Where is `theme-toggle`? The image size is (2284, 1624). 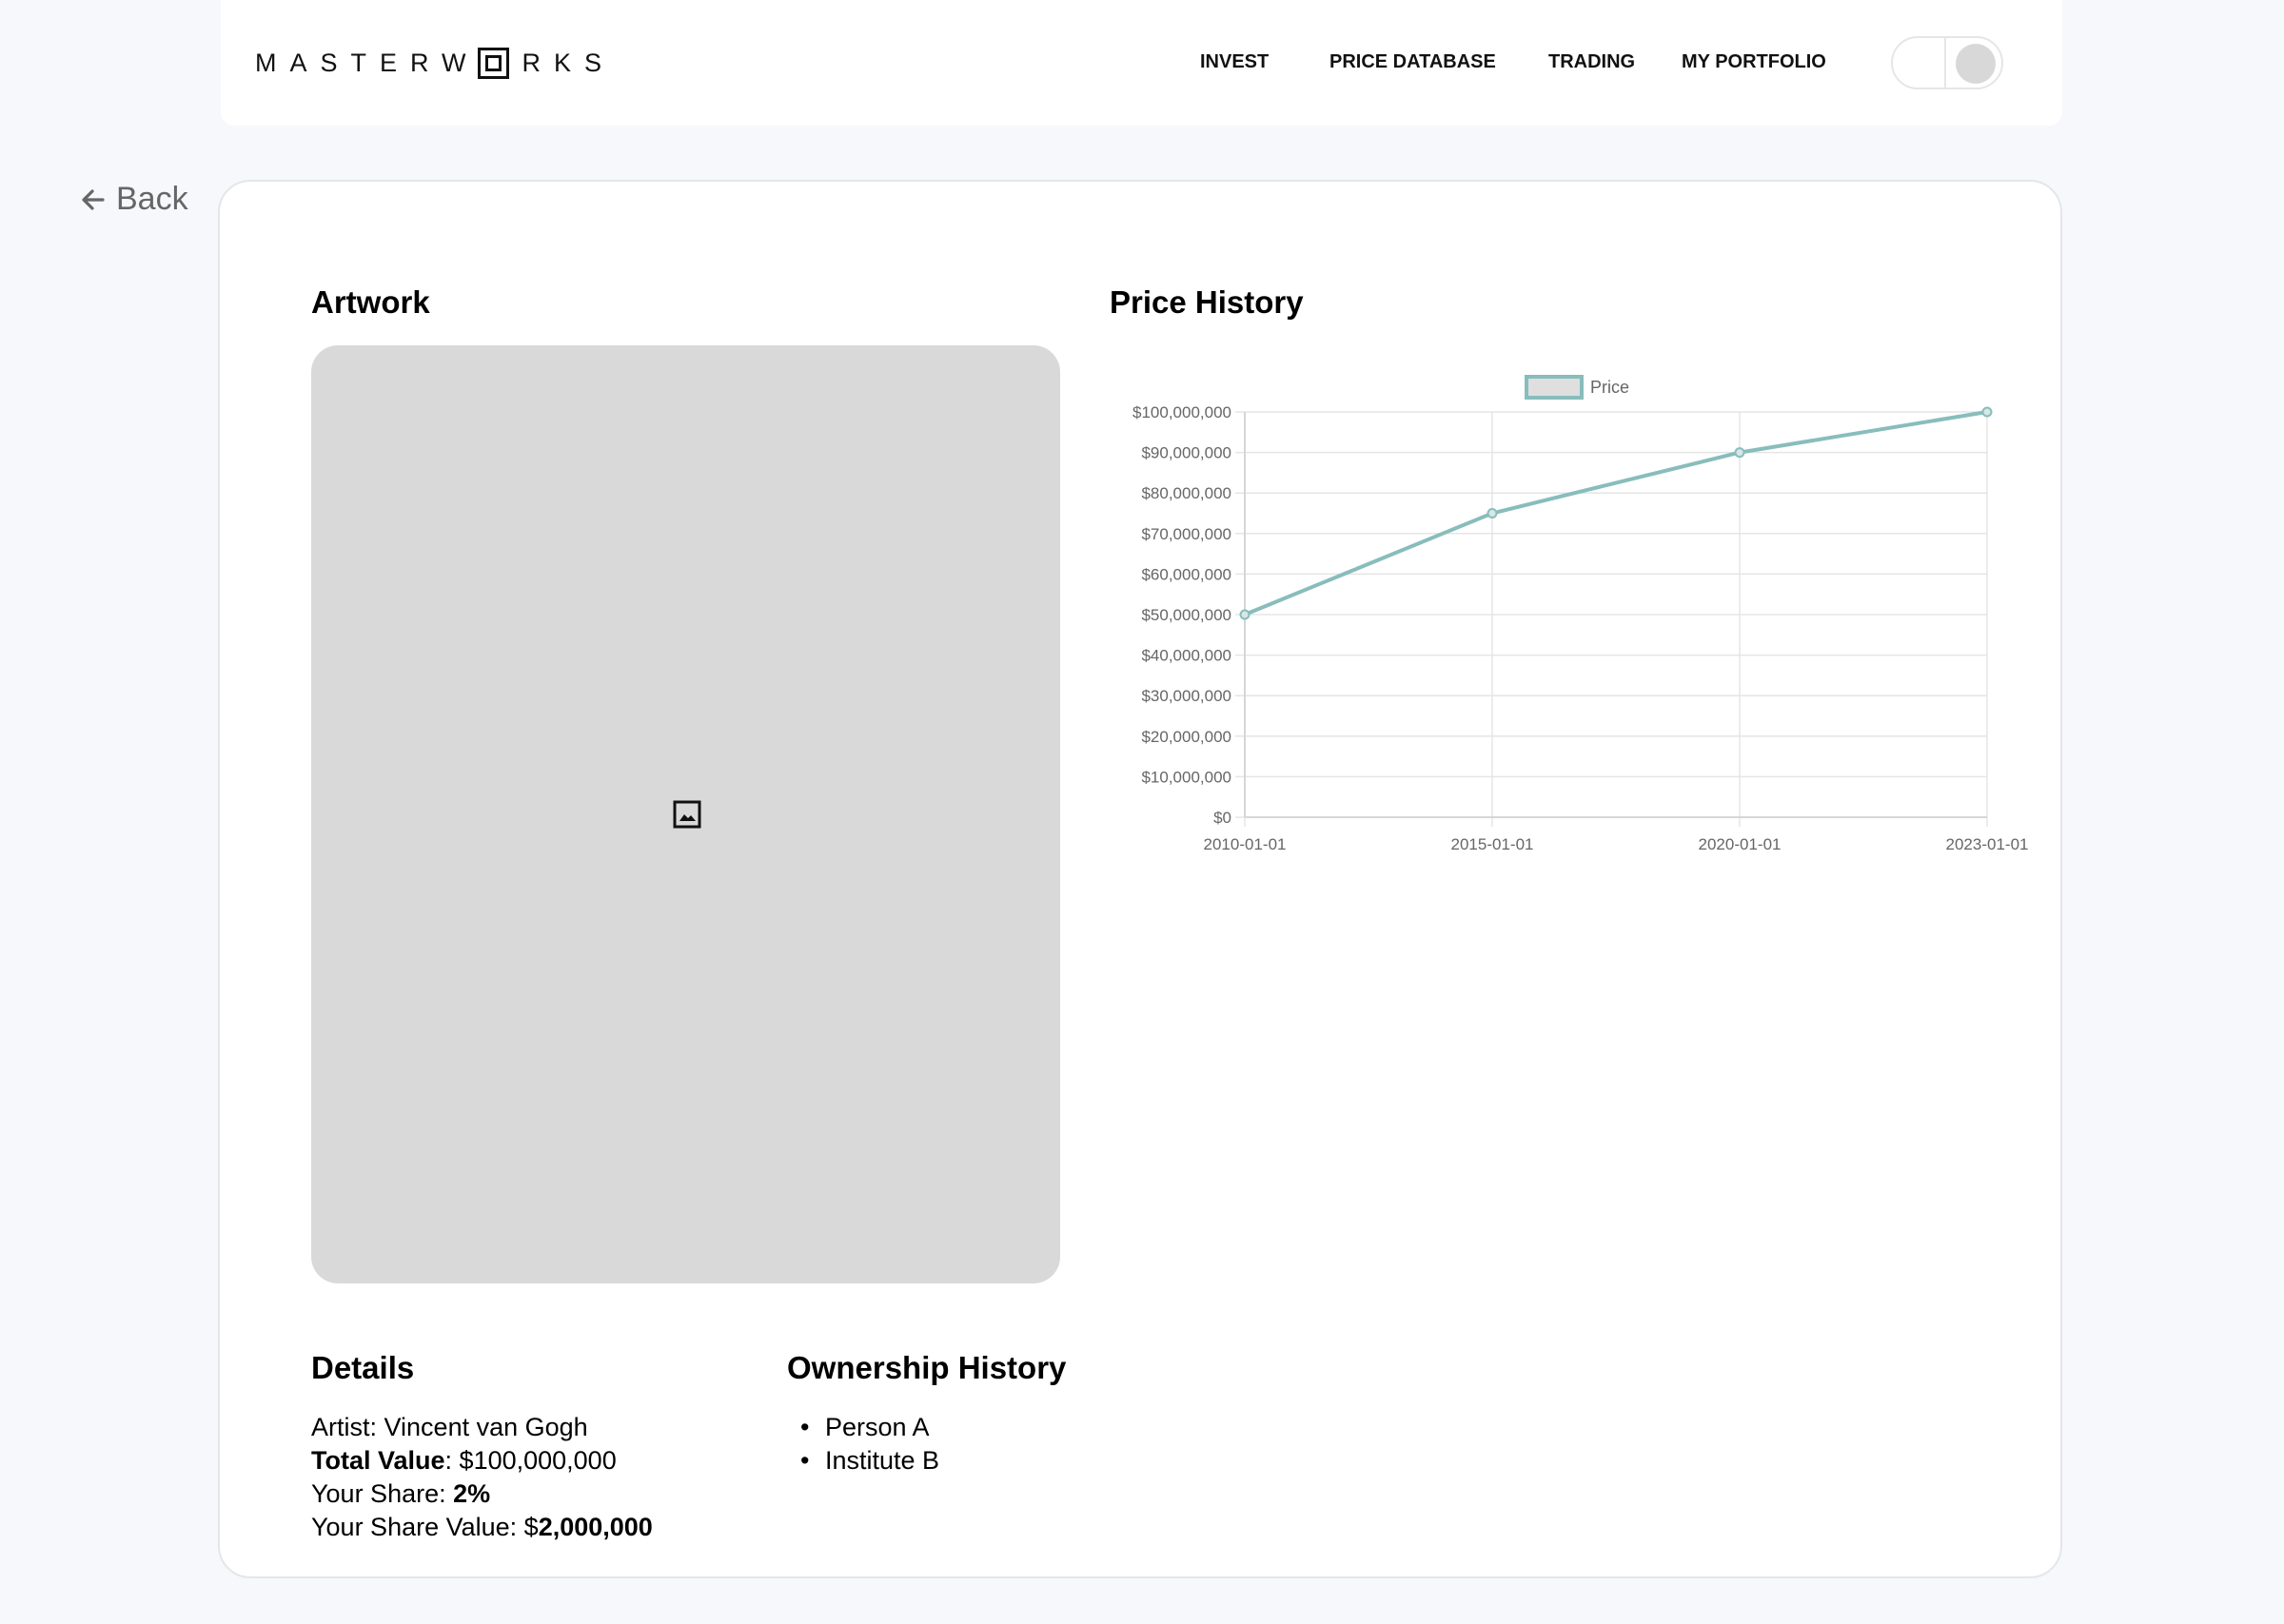
theme-toggle is located at coordinates (1947, 62).